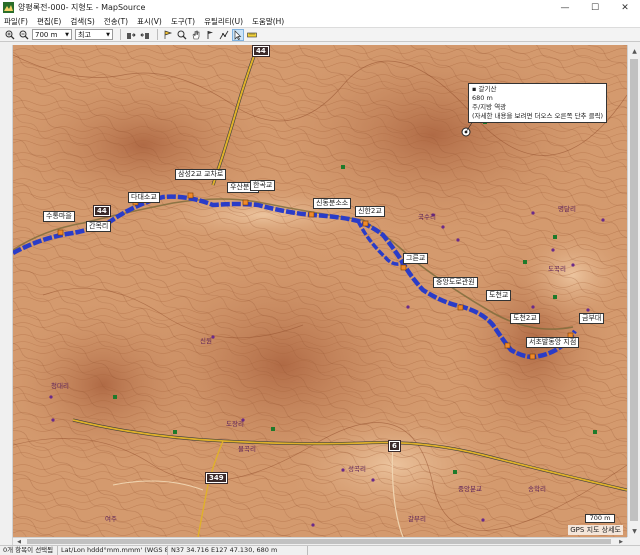 The width and height of the screenshot is (640, 555). I want to click on route-label: 신한2교, so click(370, 211).